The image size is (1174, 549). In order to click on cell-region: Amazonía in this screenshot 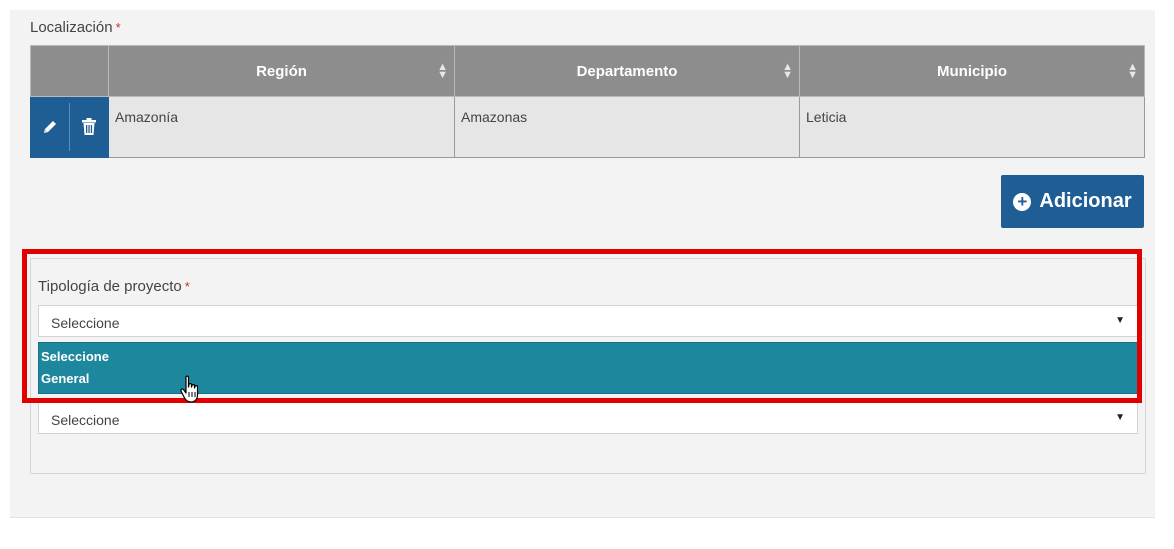, I will do `click(281, 127)`.